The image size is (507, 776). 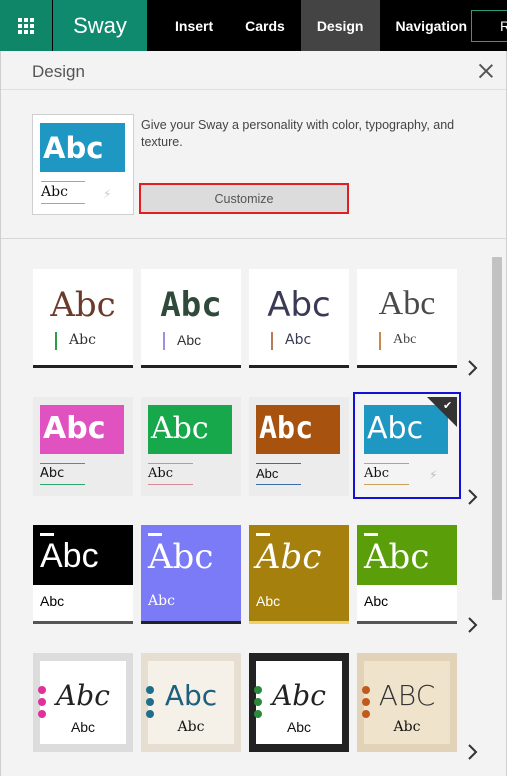 I want to click on preview-body: Abc, so click(x=54, y=192).